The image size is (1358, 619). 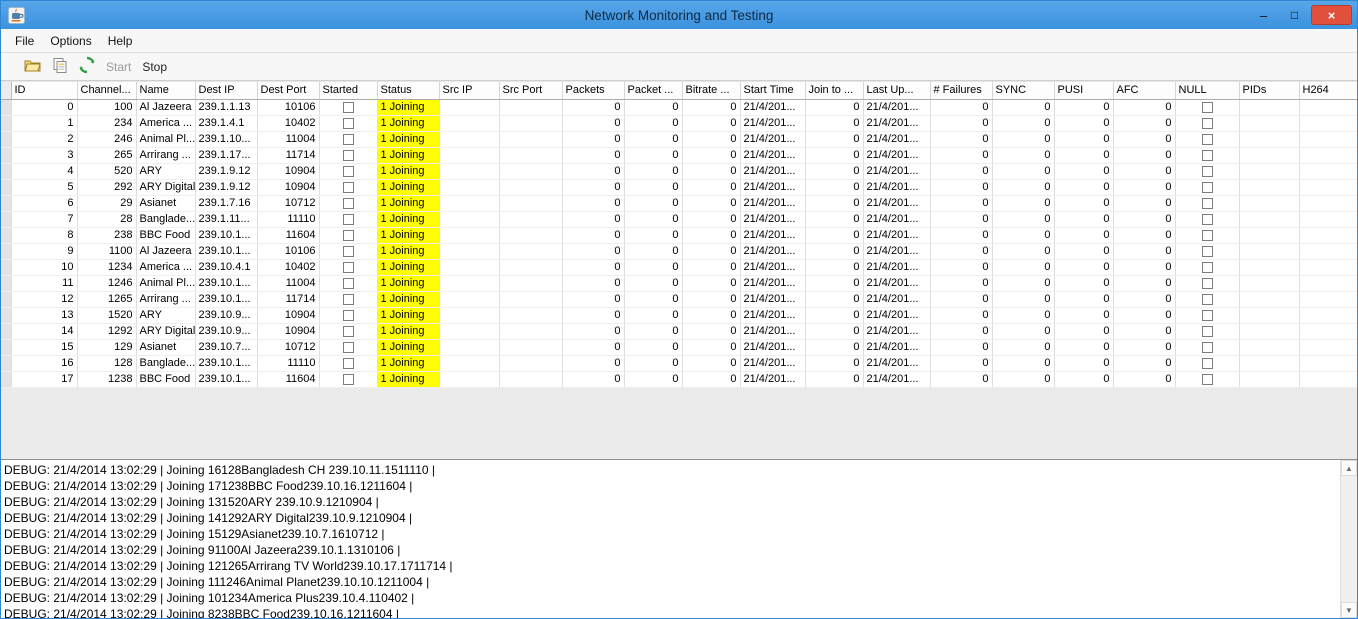 I want to click on cell-dest-port: 11714, so click(x=288, y=155).